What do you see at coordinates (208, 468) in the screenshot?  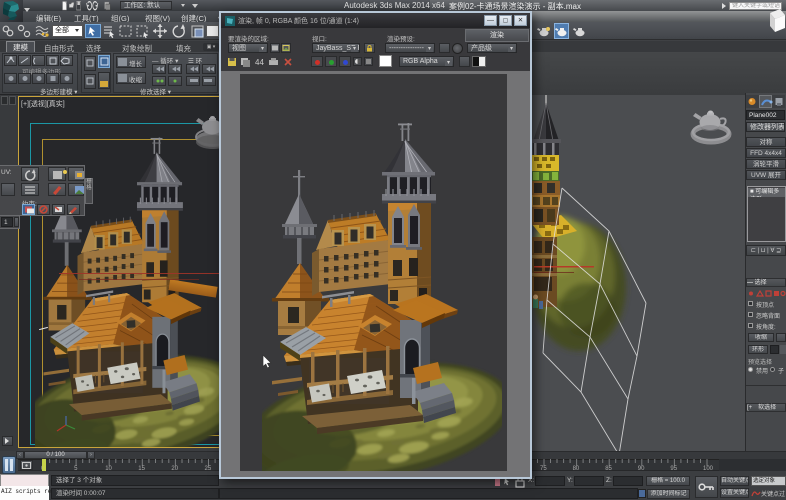 I see `svg-text: 25` at bounding box center [208, 468].